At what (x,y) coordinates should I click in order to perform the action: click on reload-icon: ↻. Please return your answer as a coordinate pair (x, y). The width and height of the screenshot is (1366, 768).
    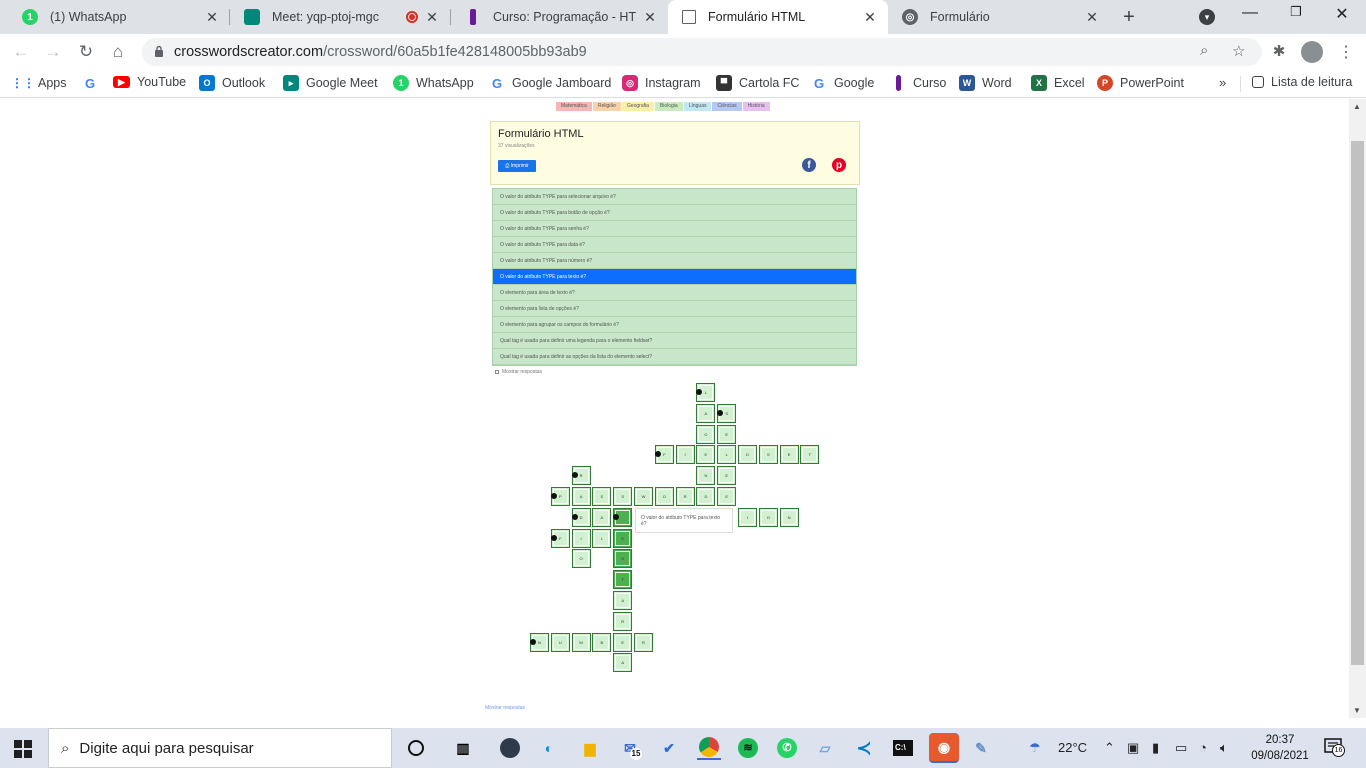
    Looking at the image, I should click on (86, 52).